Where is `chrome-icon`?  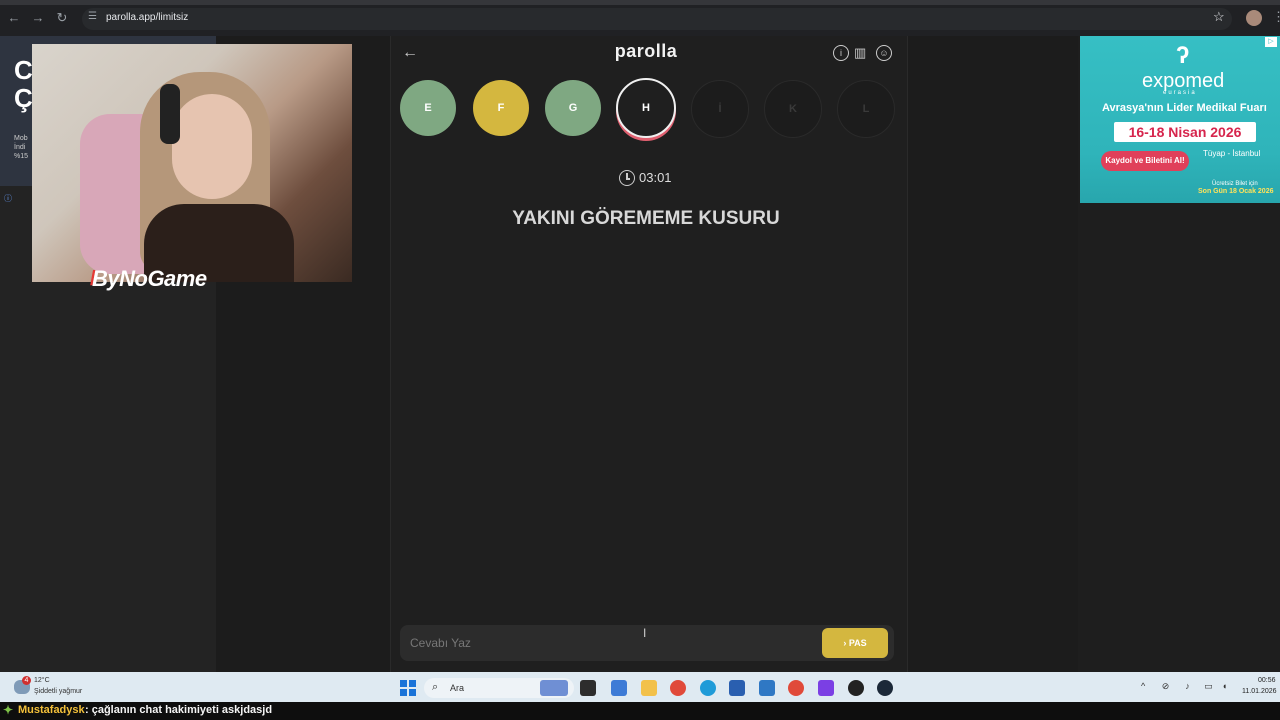 chrome-icon is located at coordinates (678, 688).